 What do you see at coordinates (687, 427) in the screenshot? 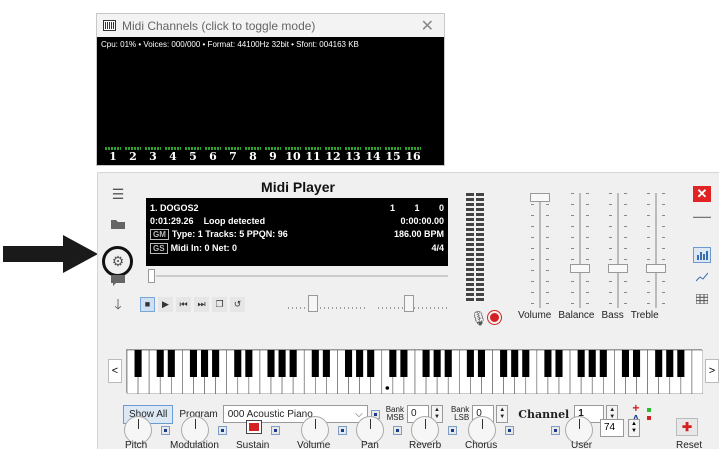
I see `reset-icon: ✚` at bounding box center [687, 427].